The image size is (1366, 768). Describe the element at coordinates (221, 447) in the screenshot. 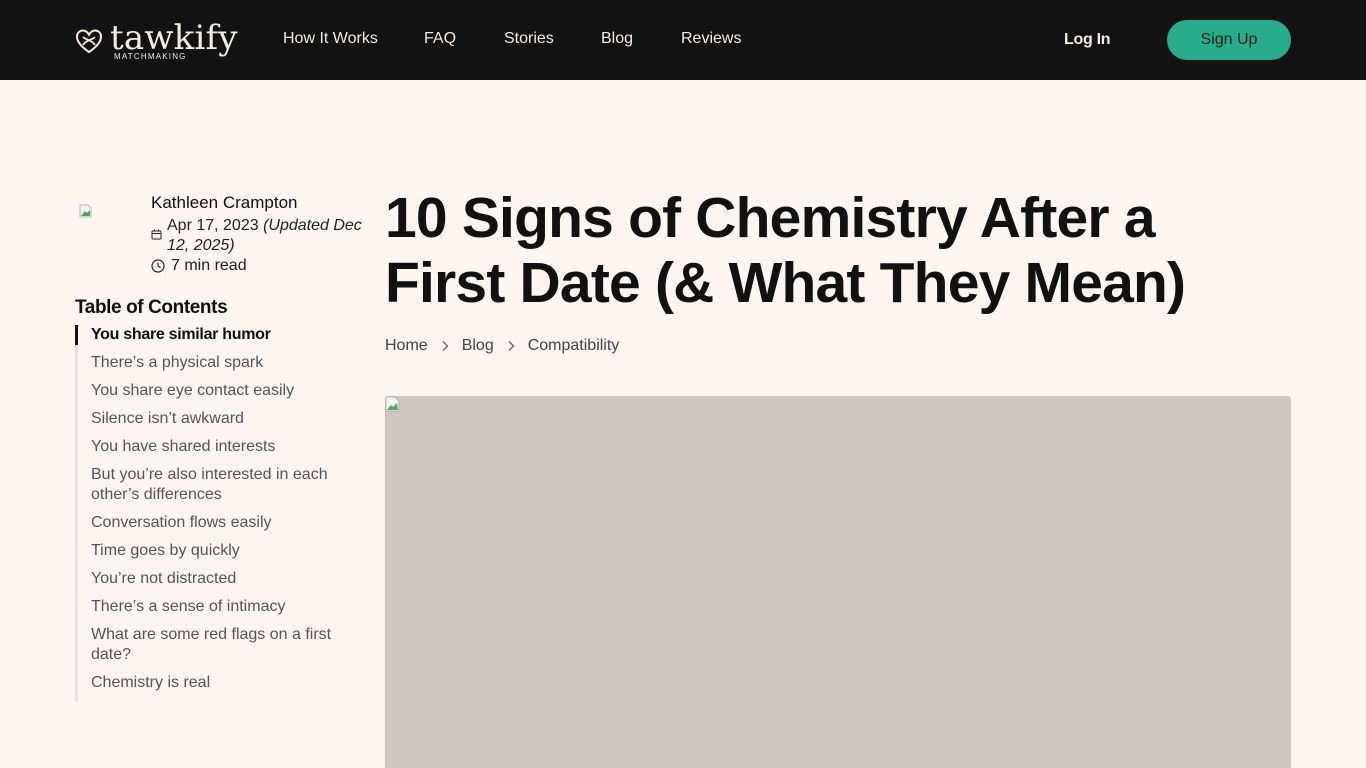

I see `toc-item: You have shared interests` at that location.